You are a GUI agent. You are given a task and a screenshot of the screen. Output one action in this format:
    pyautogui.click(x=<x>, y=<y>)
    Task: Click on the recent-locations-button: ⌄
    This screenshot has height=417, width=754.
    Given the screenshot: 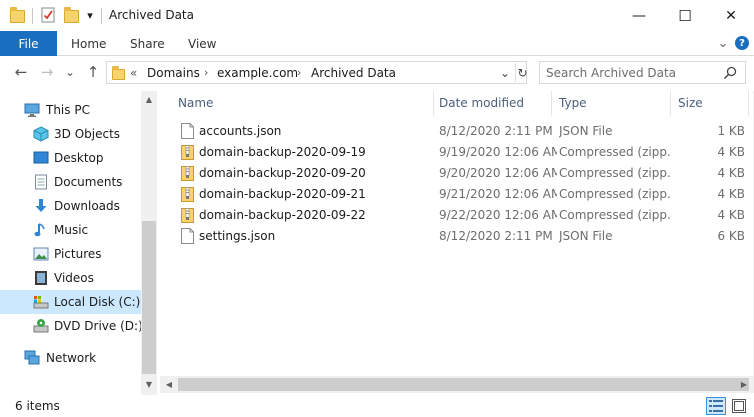 What is the action you would take?
    pyautogui.click(x=70, y=72)
    